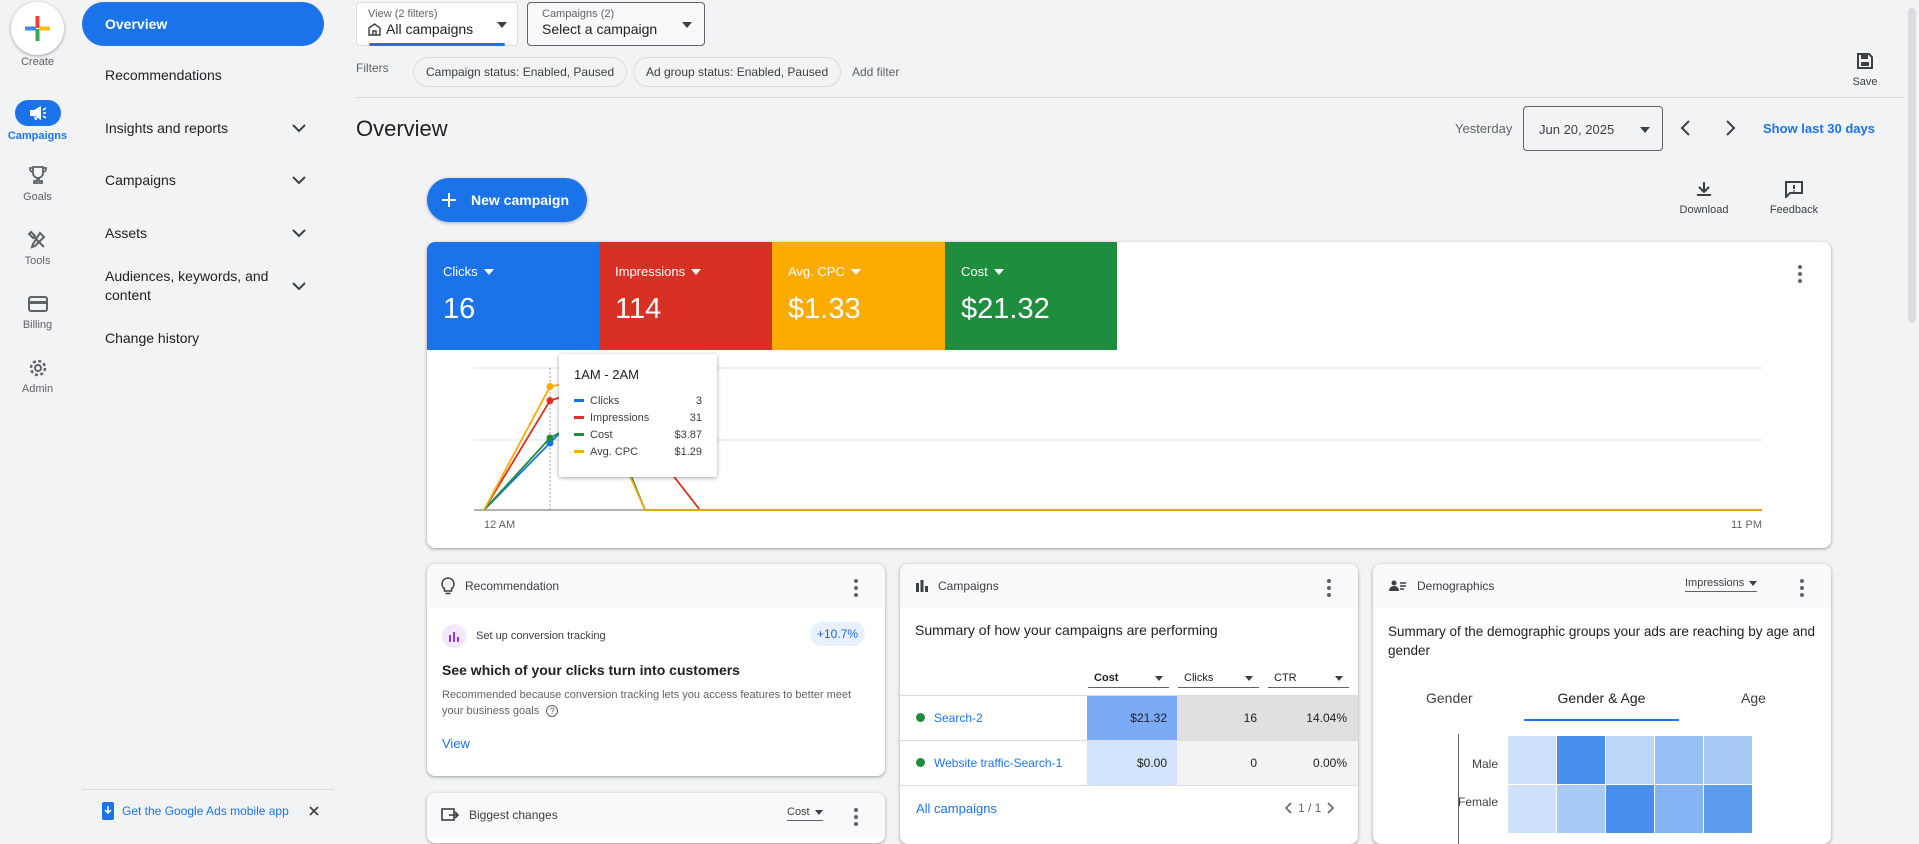 Image resolution: width=1919 pixels, height=844 pixels. I want to click on metric-cost: Cost $21.32, so click(1031, 296).